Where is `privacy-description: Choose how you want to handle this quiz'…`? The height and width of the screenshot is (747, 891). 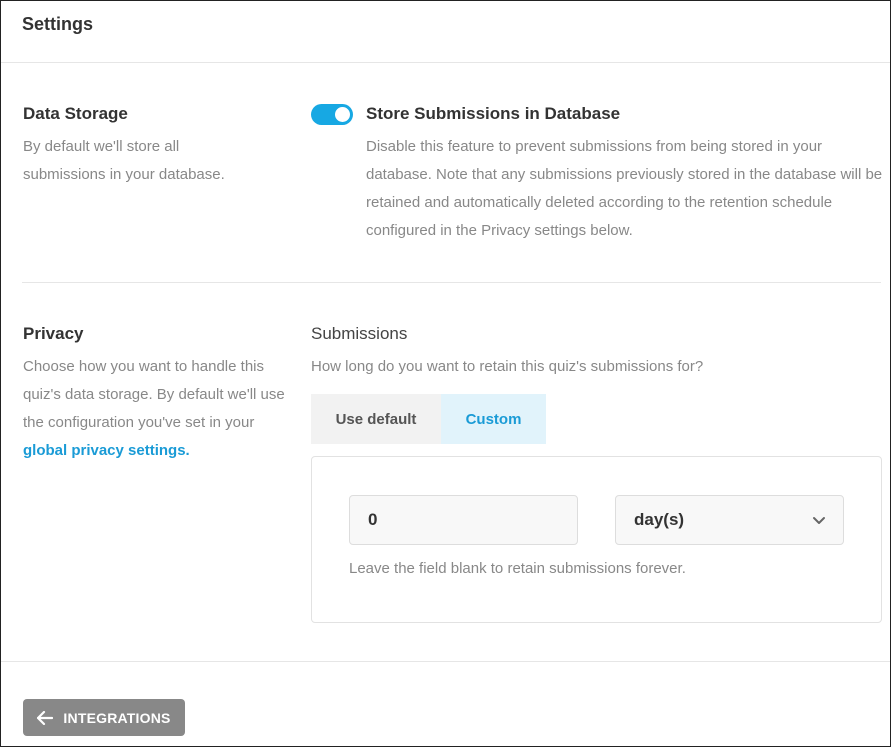 privacy-description: Choose how you want to handle this quiz'… is located at coordinates (154, 409).